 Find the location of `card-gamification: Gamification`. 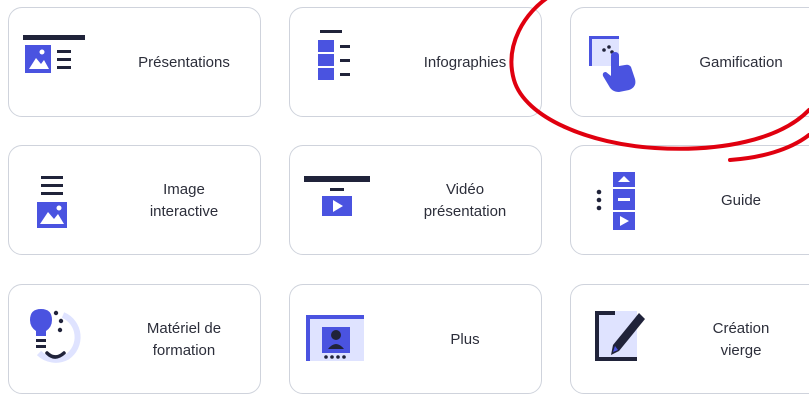

card-gamification: Gamification is located at coordinates (689, 62).